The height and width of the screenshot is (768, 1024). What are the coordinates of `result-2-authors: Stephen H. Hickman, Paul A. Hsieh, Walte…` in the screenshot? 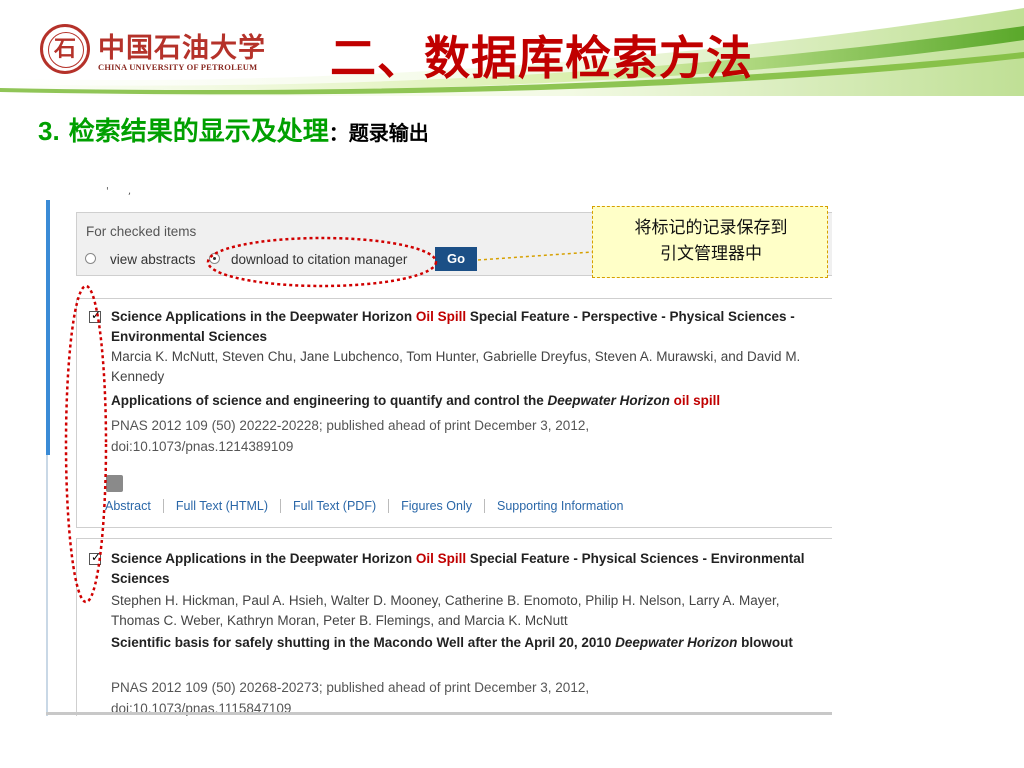 It's located at (445, 610).